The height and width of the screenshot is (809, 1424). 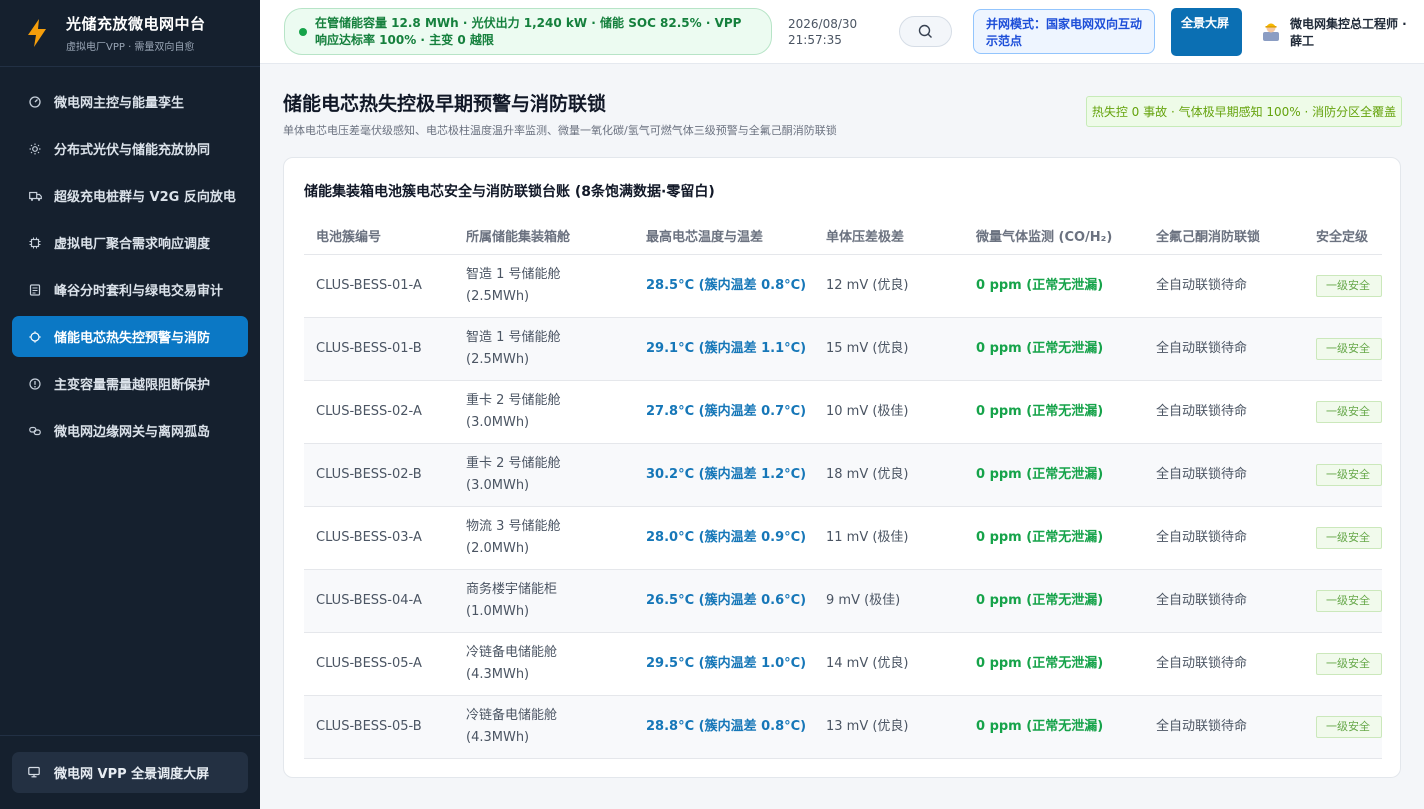 I want to click on gauge-icon, so click(x=35, y=102).